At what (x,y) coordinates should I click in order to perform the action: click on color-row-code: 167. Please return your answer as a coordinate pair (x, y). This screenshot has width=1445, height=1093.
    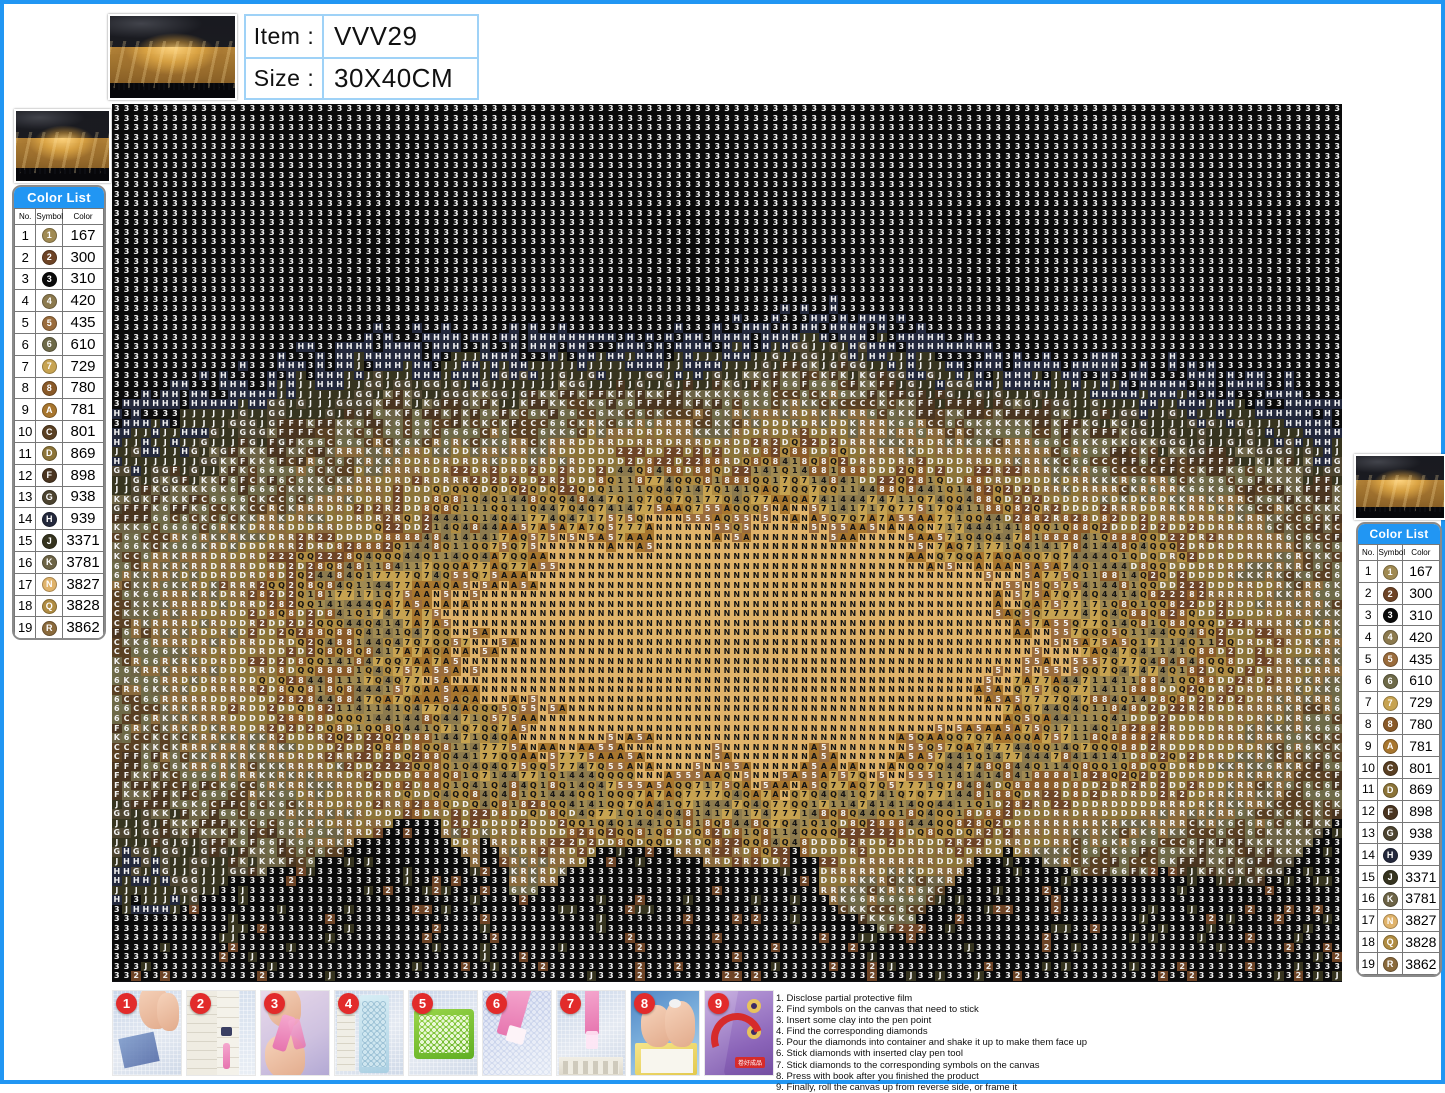
    Looking at the image, I should click on (83, 235).